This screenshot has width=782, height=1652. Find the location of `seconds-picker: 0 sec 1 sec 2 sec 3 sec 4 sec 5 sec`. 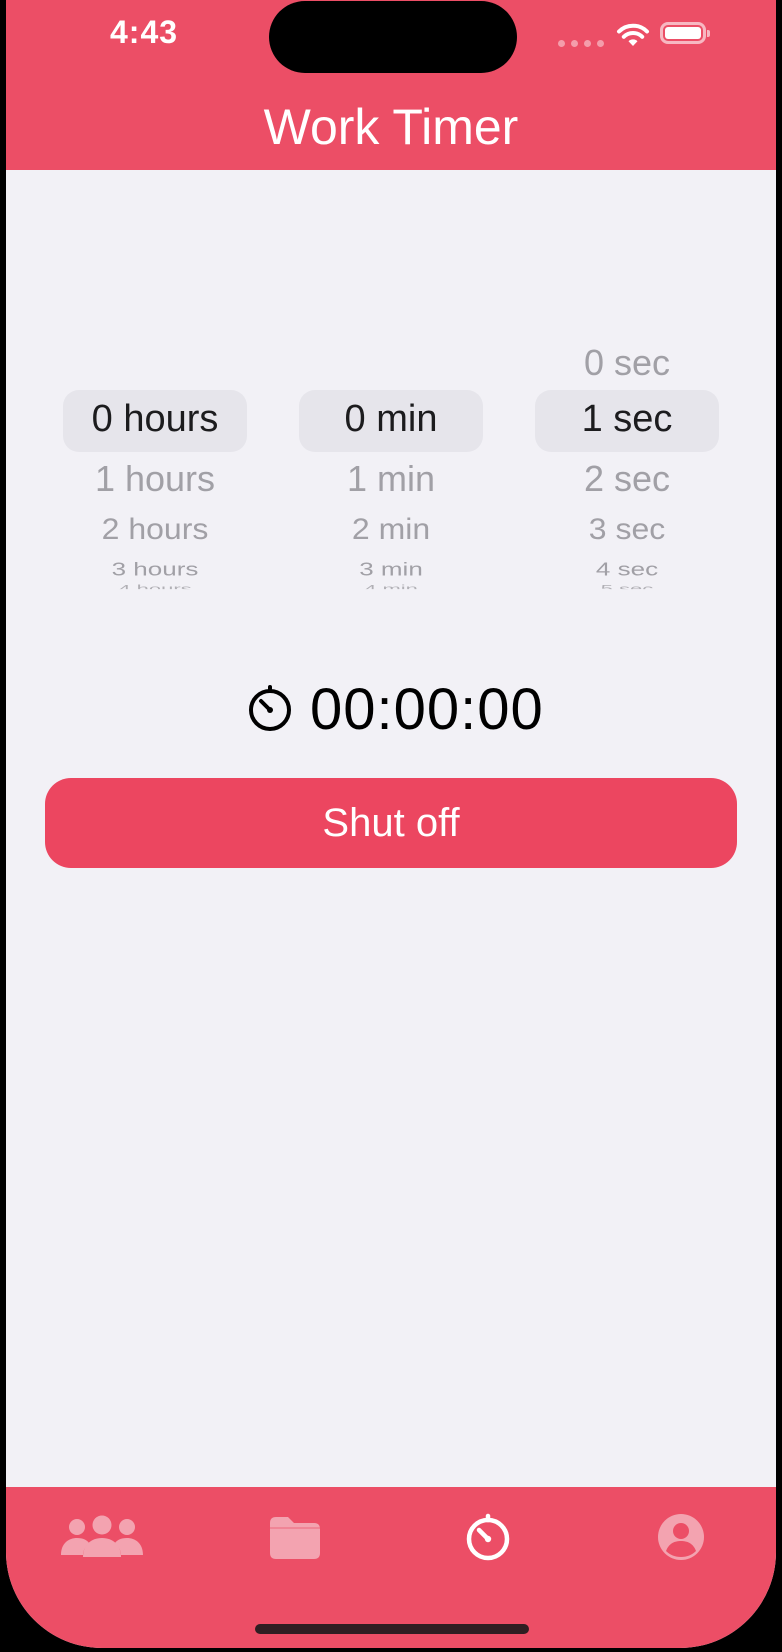

seconds-picker: 0 sec 1 sec 2 sec 3 sec 4 sec 5 sec is located at coordinates (627, 465).